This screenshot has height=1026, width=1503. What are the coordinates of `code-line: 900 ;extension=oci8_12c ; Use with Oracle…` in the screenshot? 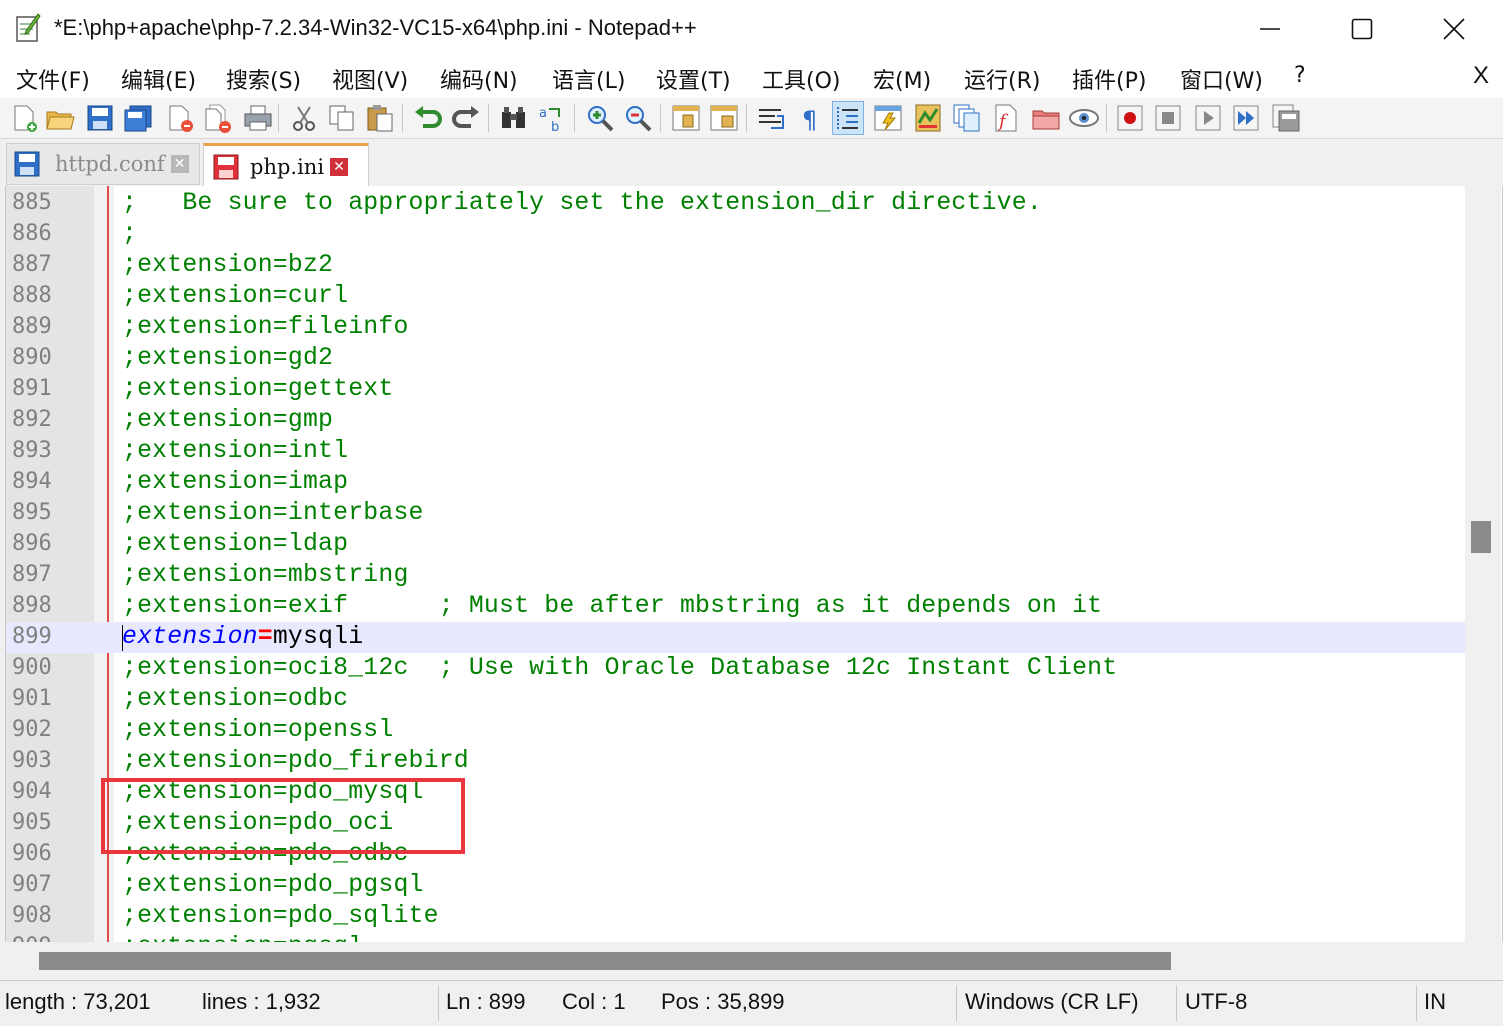 It's located at (736, 668).